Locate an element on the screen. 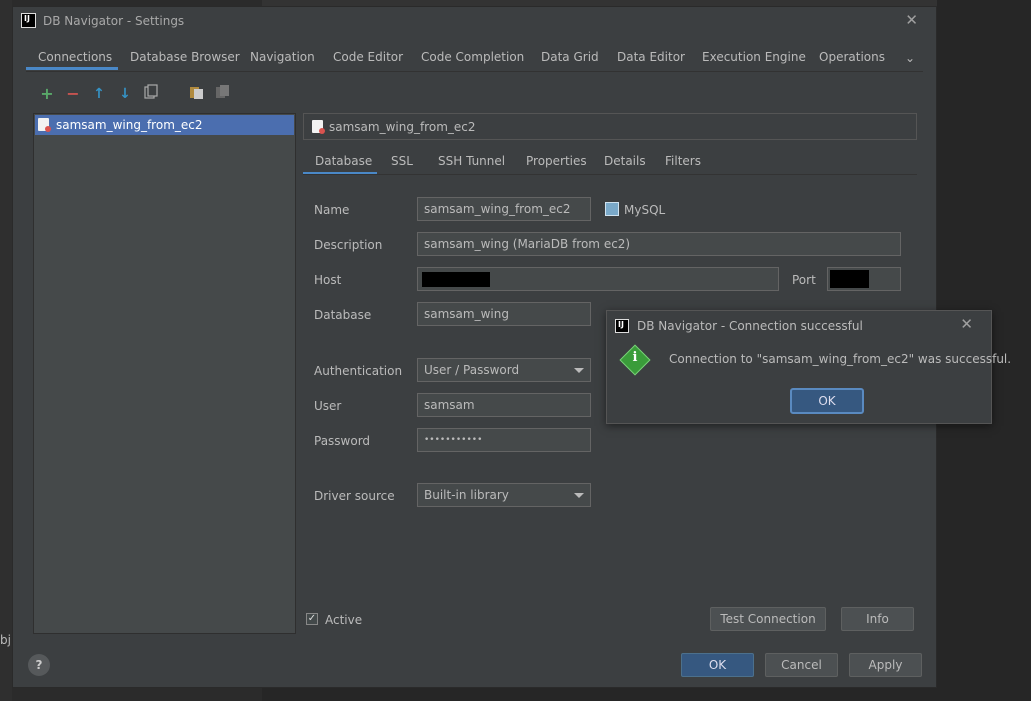 The width and height of the screenshot is (1031, 701). test-connection-button: Test Connection is located at coordinates (768, 619).